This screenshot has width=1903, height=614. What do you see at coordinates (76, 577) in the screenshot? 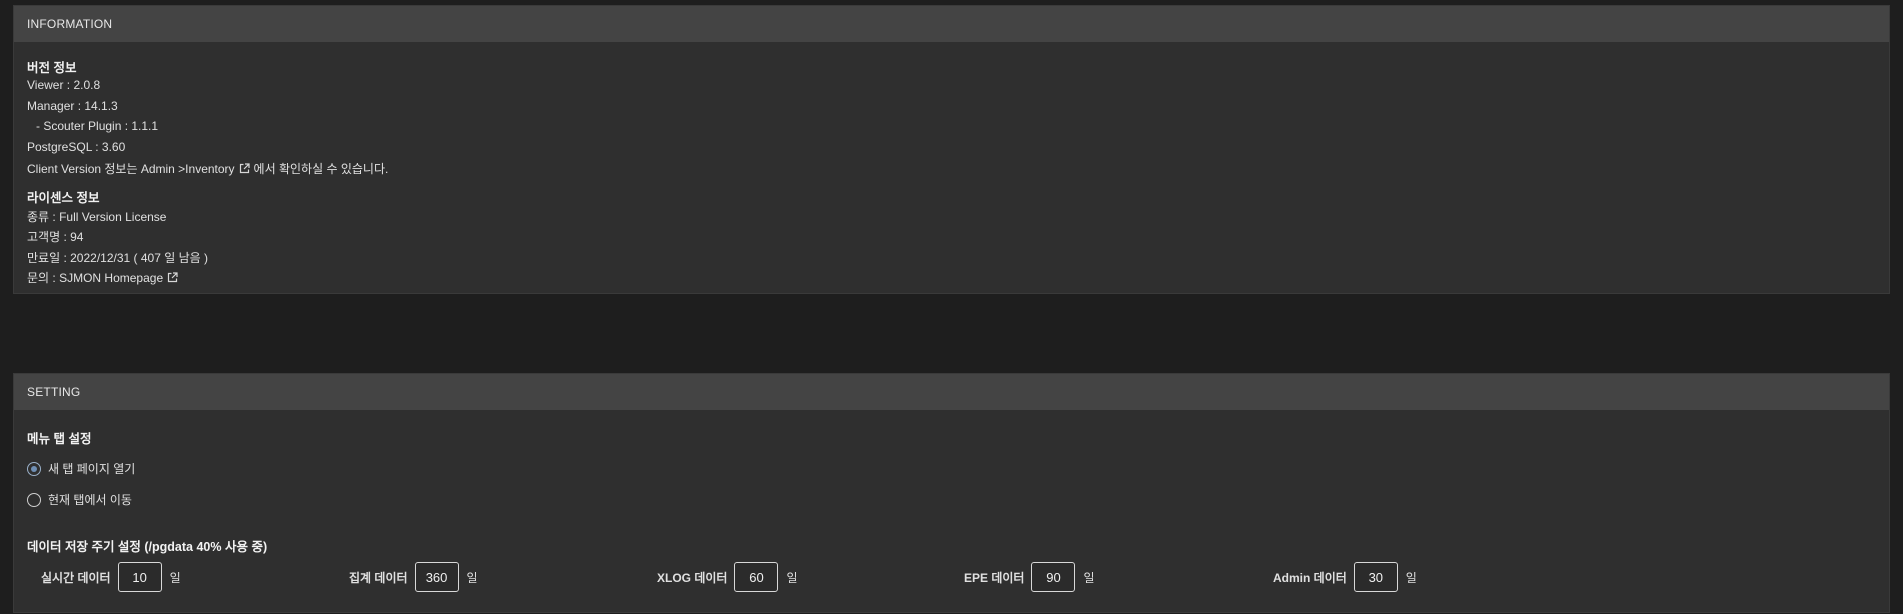
I see `realtime-data-label: 실시간 데이터` at bounding box center [76, 577].